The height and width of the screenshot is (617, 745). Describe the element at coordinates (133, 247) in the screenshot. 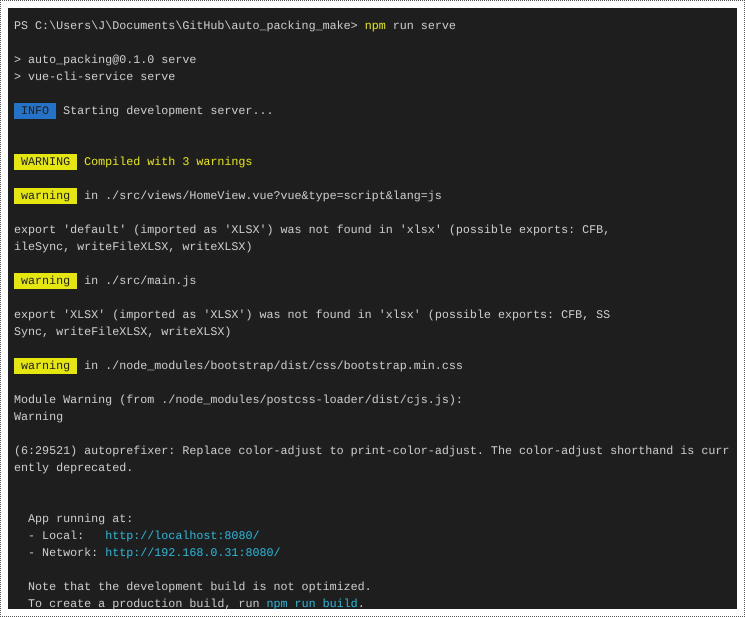

I see `terminal-text: ileSync, writeFileXLSX, writeXLSX)` at that location.